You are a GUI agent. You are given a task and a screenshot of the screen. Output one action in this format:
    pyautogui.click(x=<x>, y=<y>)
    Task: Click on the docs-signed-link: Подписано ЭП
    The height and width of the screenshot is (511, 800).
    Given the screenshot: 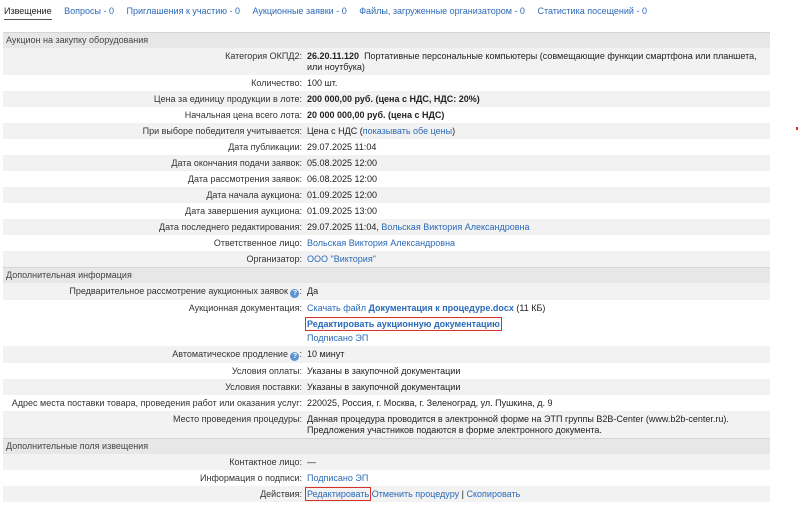 What is the action you would take?
    pyautogui.click(x=337, y=338)
    